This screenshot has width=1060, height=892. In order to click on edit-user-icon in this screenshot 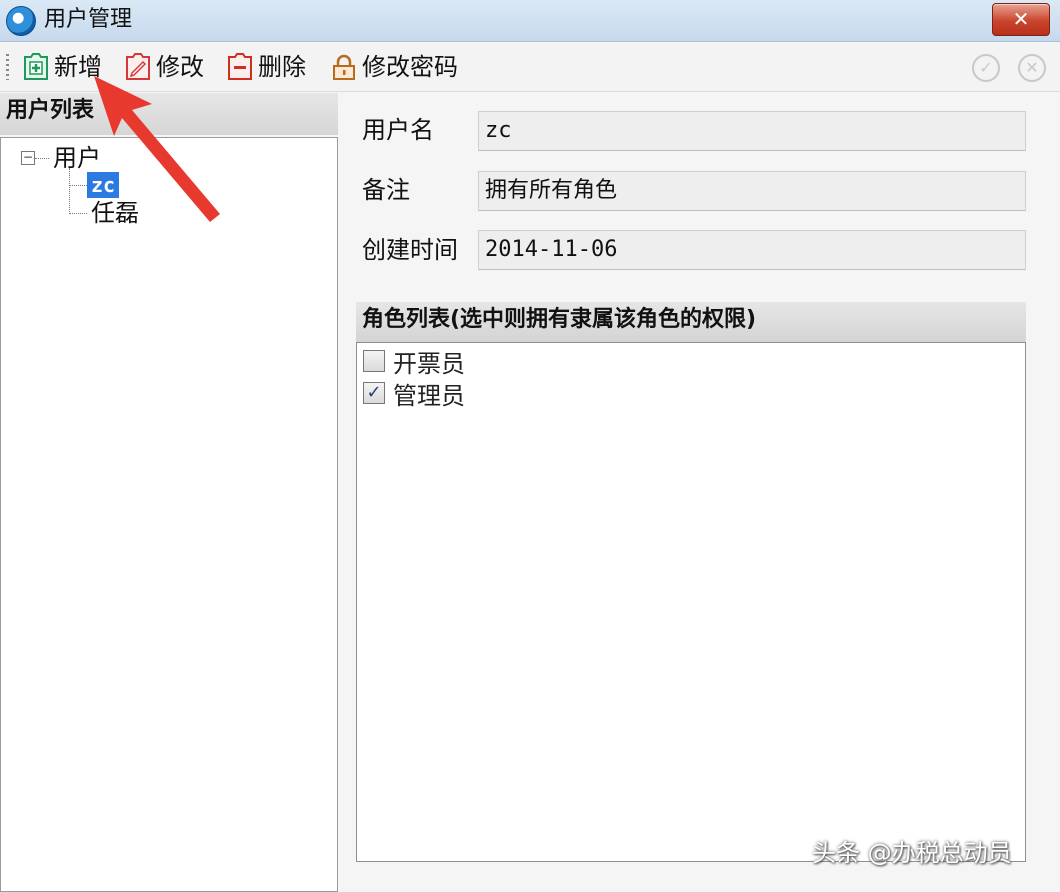, I will do `click(138, 67)`.